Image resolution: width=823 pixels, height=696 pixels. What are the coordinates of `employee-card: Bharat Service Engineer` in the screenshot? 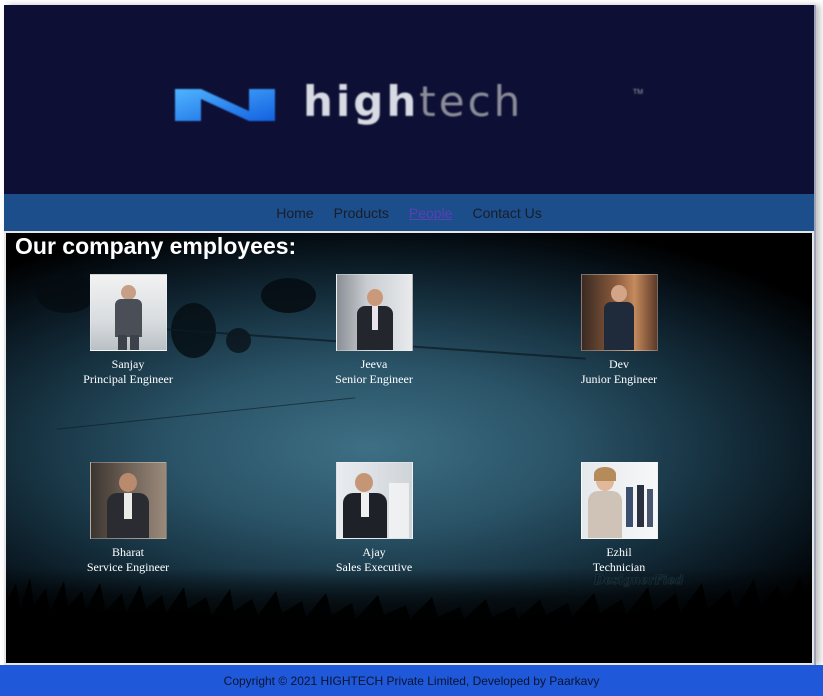 It's located at (128, 518).